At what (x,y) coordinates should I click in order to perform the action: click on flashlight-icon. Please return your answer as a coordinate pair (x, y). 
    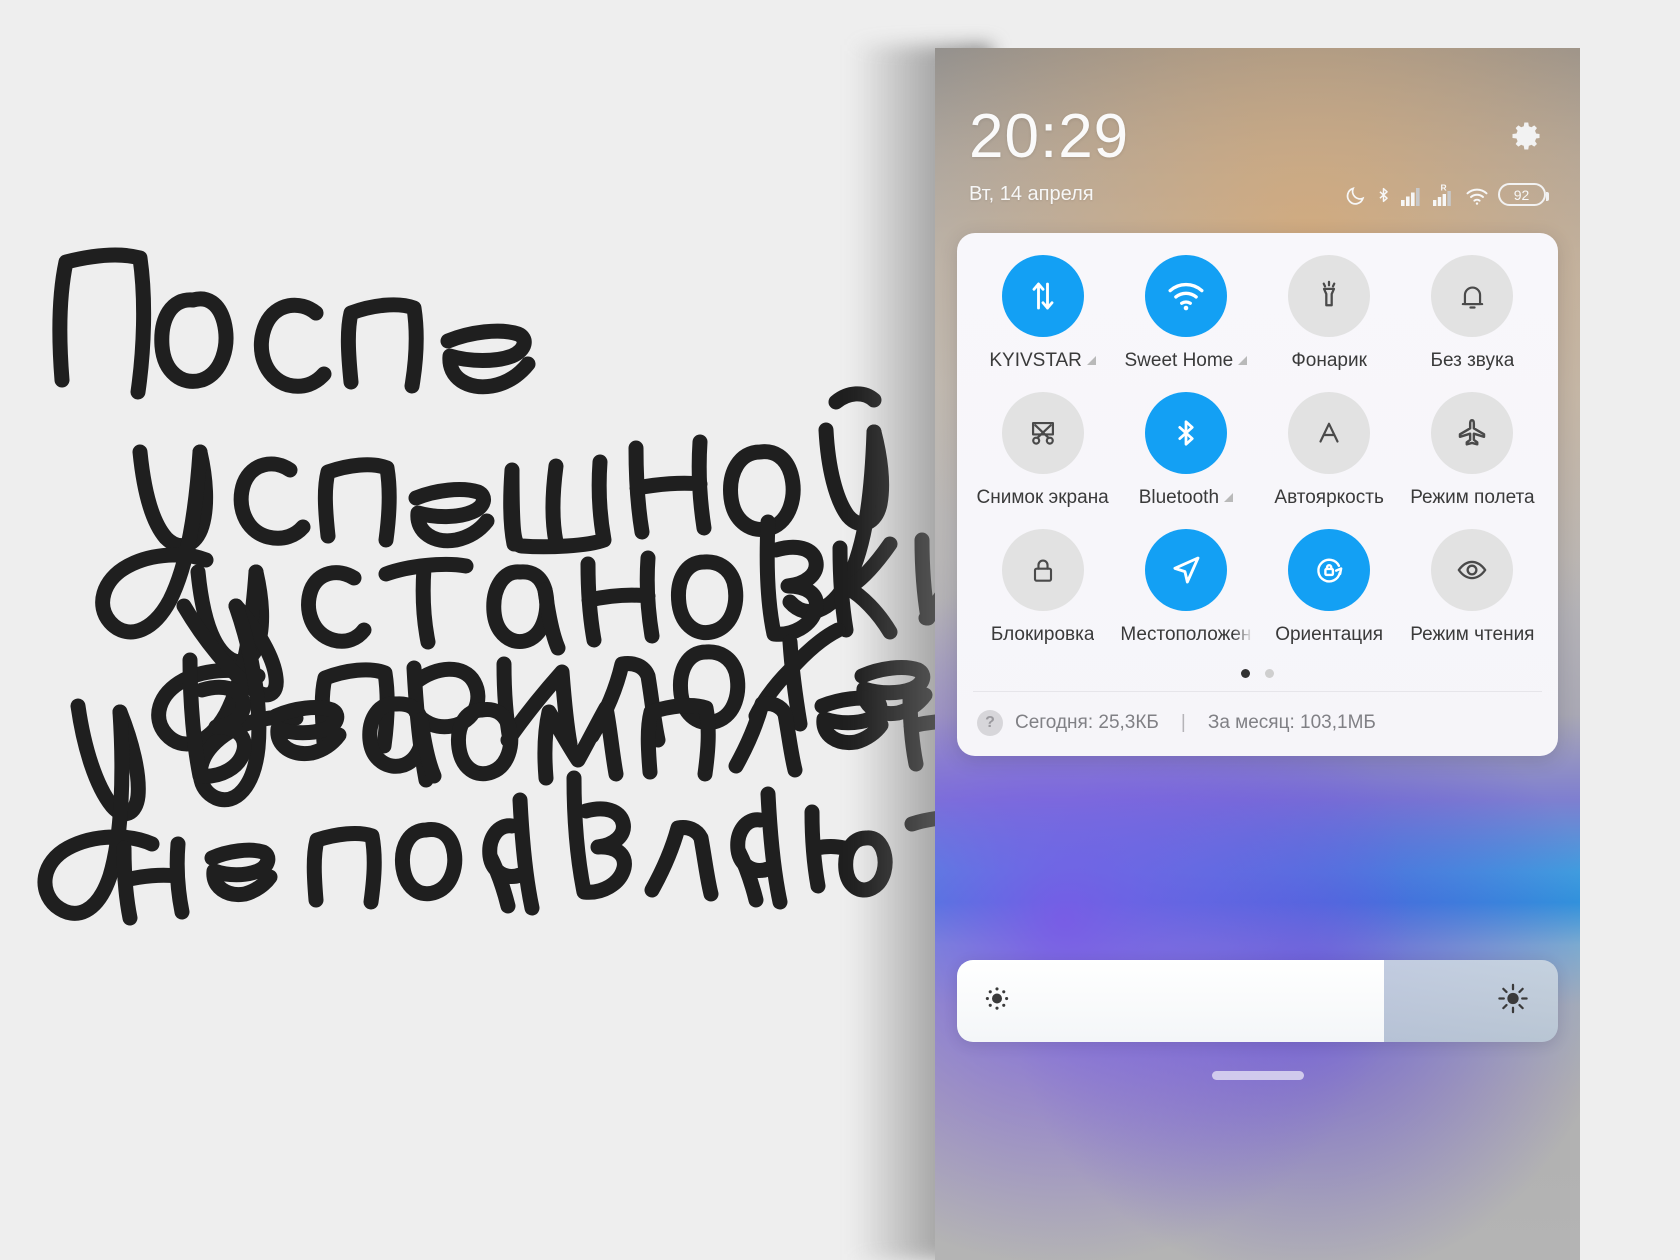
    Looking at the image, I should click on (1329, 293).